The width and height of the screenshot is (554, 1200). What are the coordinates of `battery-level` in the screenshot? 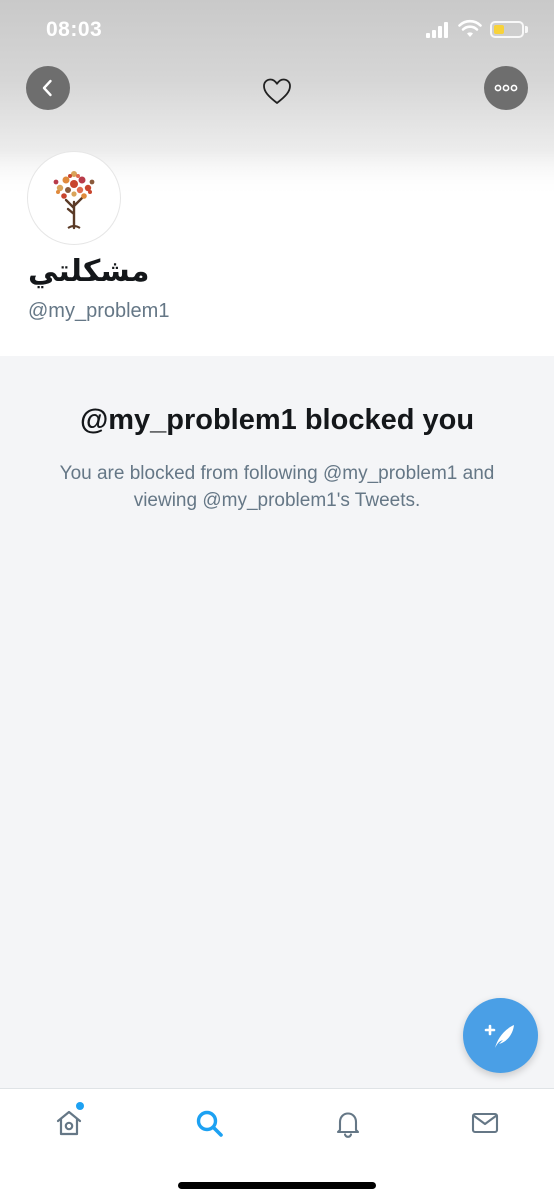 It's located at (499, 29).